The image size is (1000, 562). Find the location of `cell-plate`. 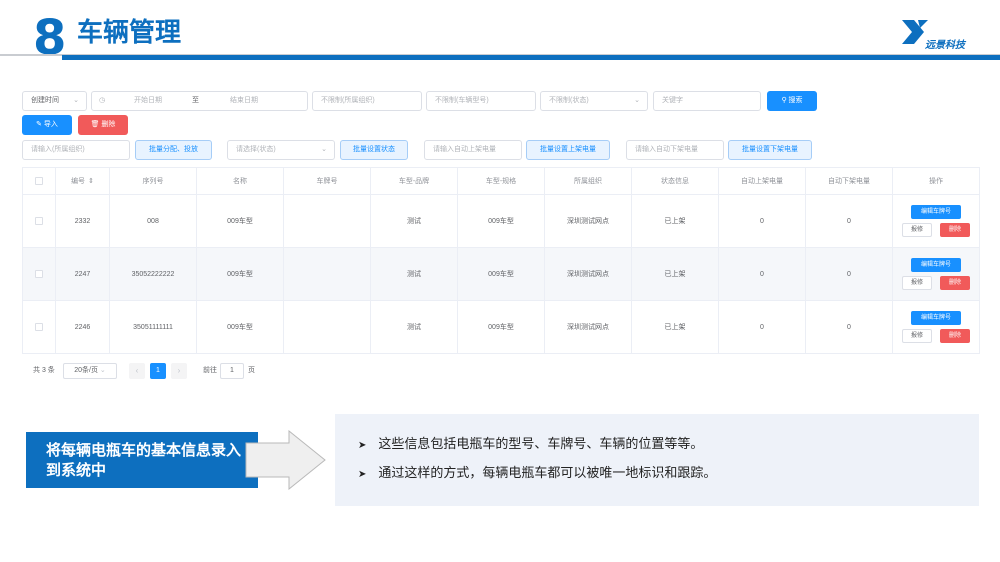

cell-plate is located at coordinates (327, 221).